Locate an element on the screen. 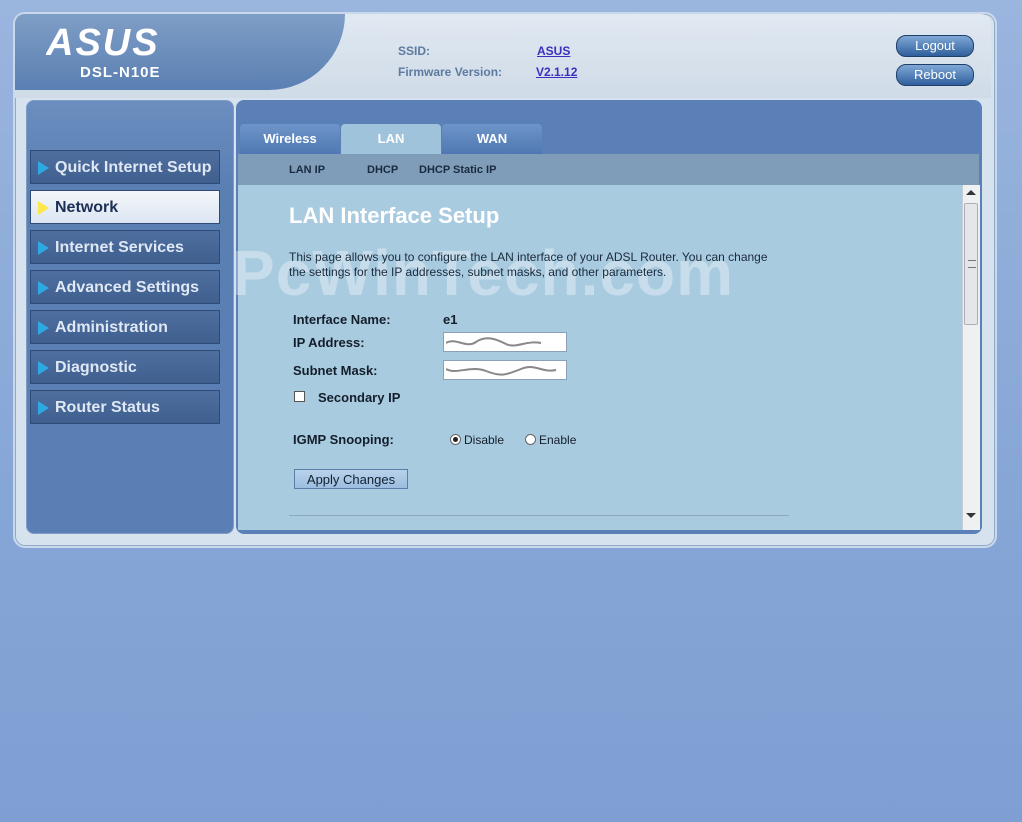  reboot-button: Reboot is located at coordinates (935, 75).